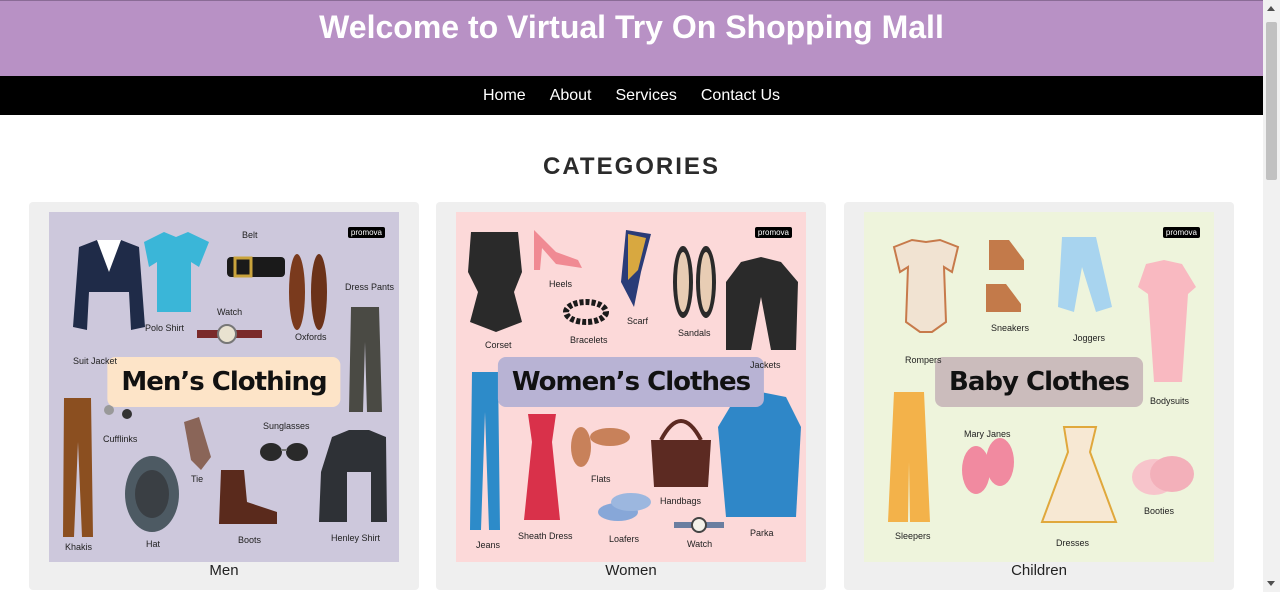  I want to click on scroll-up-arrow-icon, so click(1271, 8).